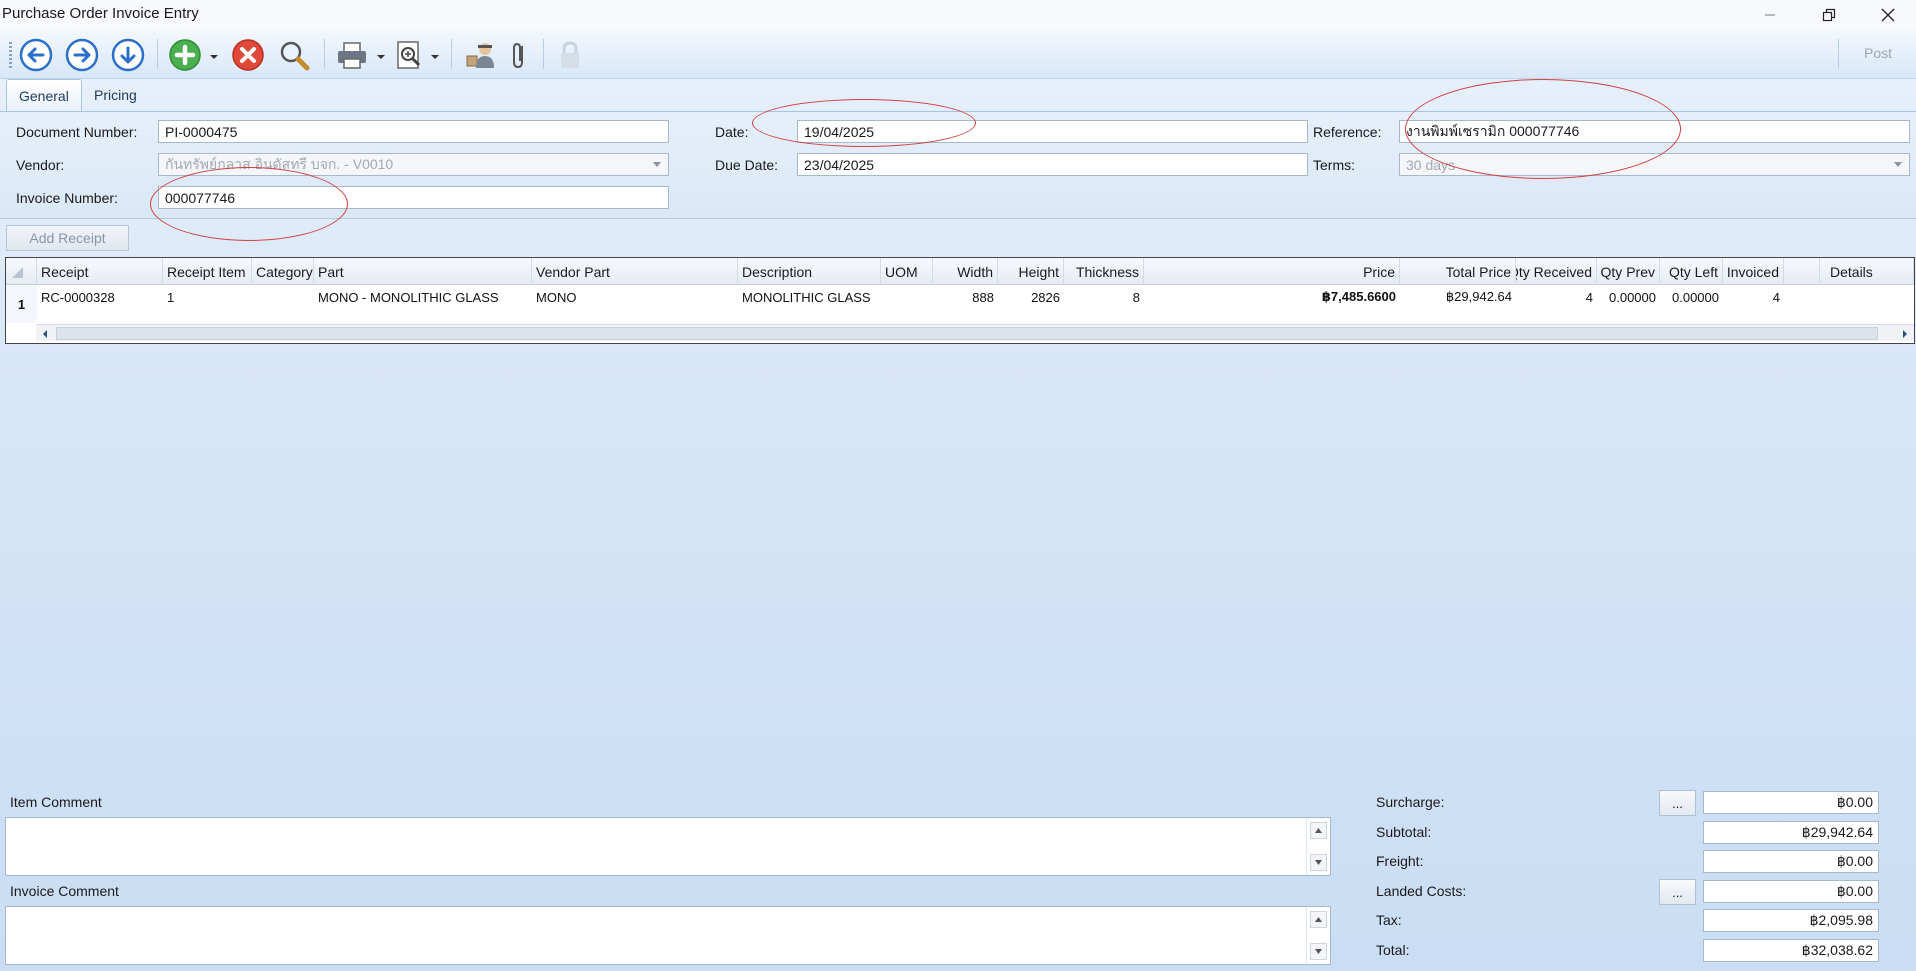 The width and height of the screenshot is (1916, 971). What do you see at coordinates (668, 935) in the screenshot?
I see `invoice-comment-input` at bounding box center [668, 935].